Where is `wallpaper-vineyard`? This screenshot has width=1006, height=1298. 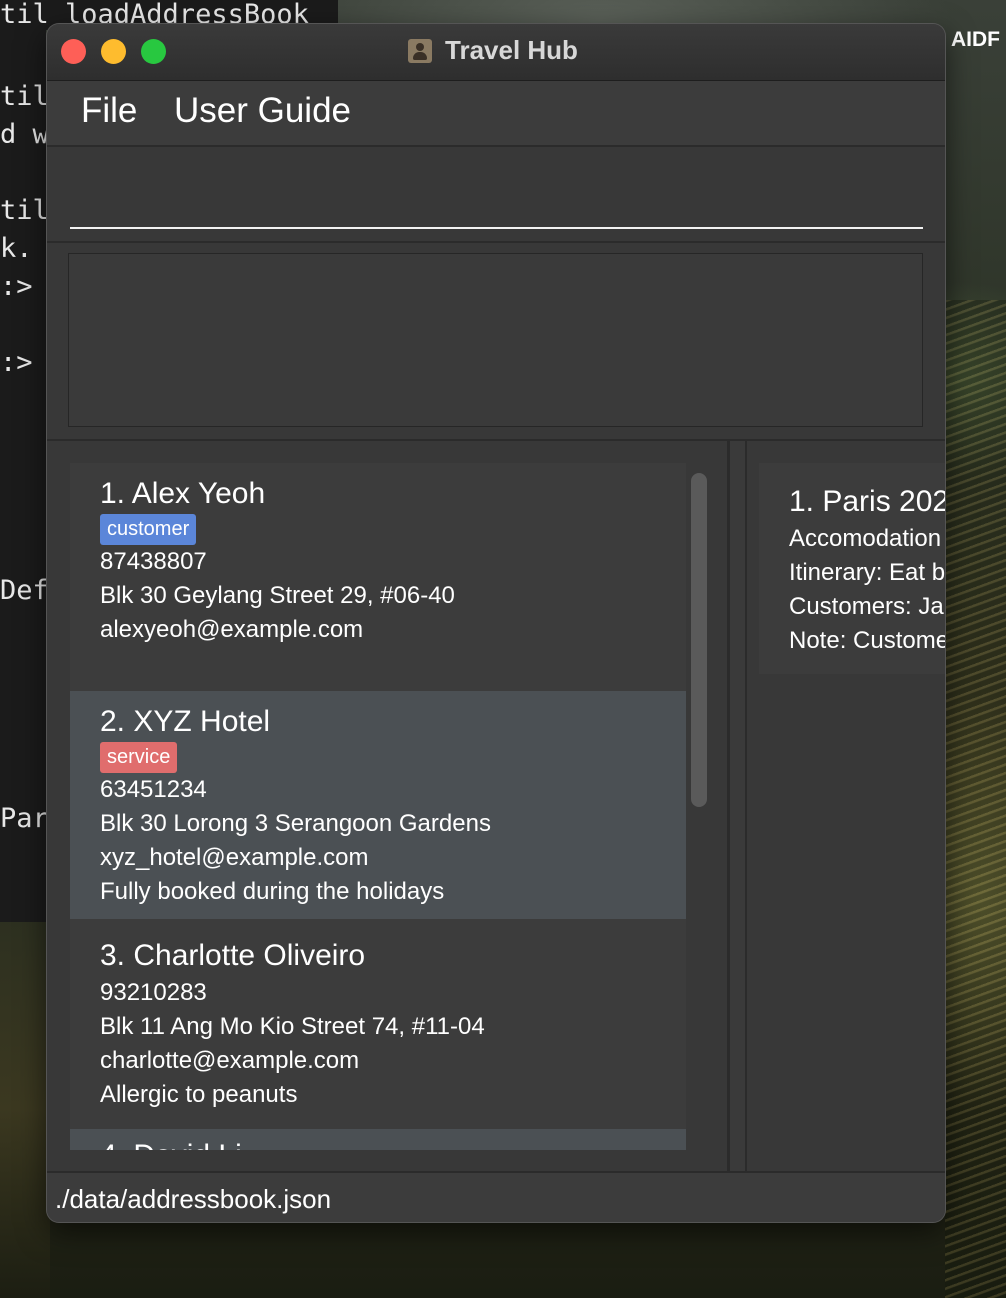
wallpaper-vineyard is located at coordinates (975, 799).